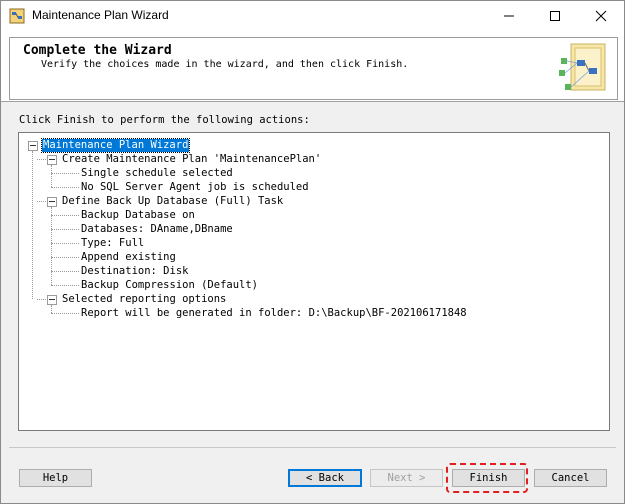  What do you see at coordinates (312, 16) in the screenshot?
I see `title-bar: Maintenance Plan Wizard` at bounding box center [312, 16].